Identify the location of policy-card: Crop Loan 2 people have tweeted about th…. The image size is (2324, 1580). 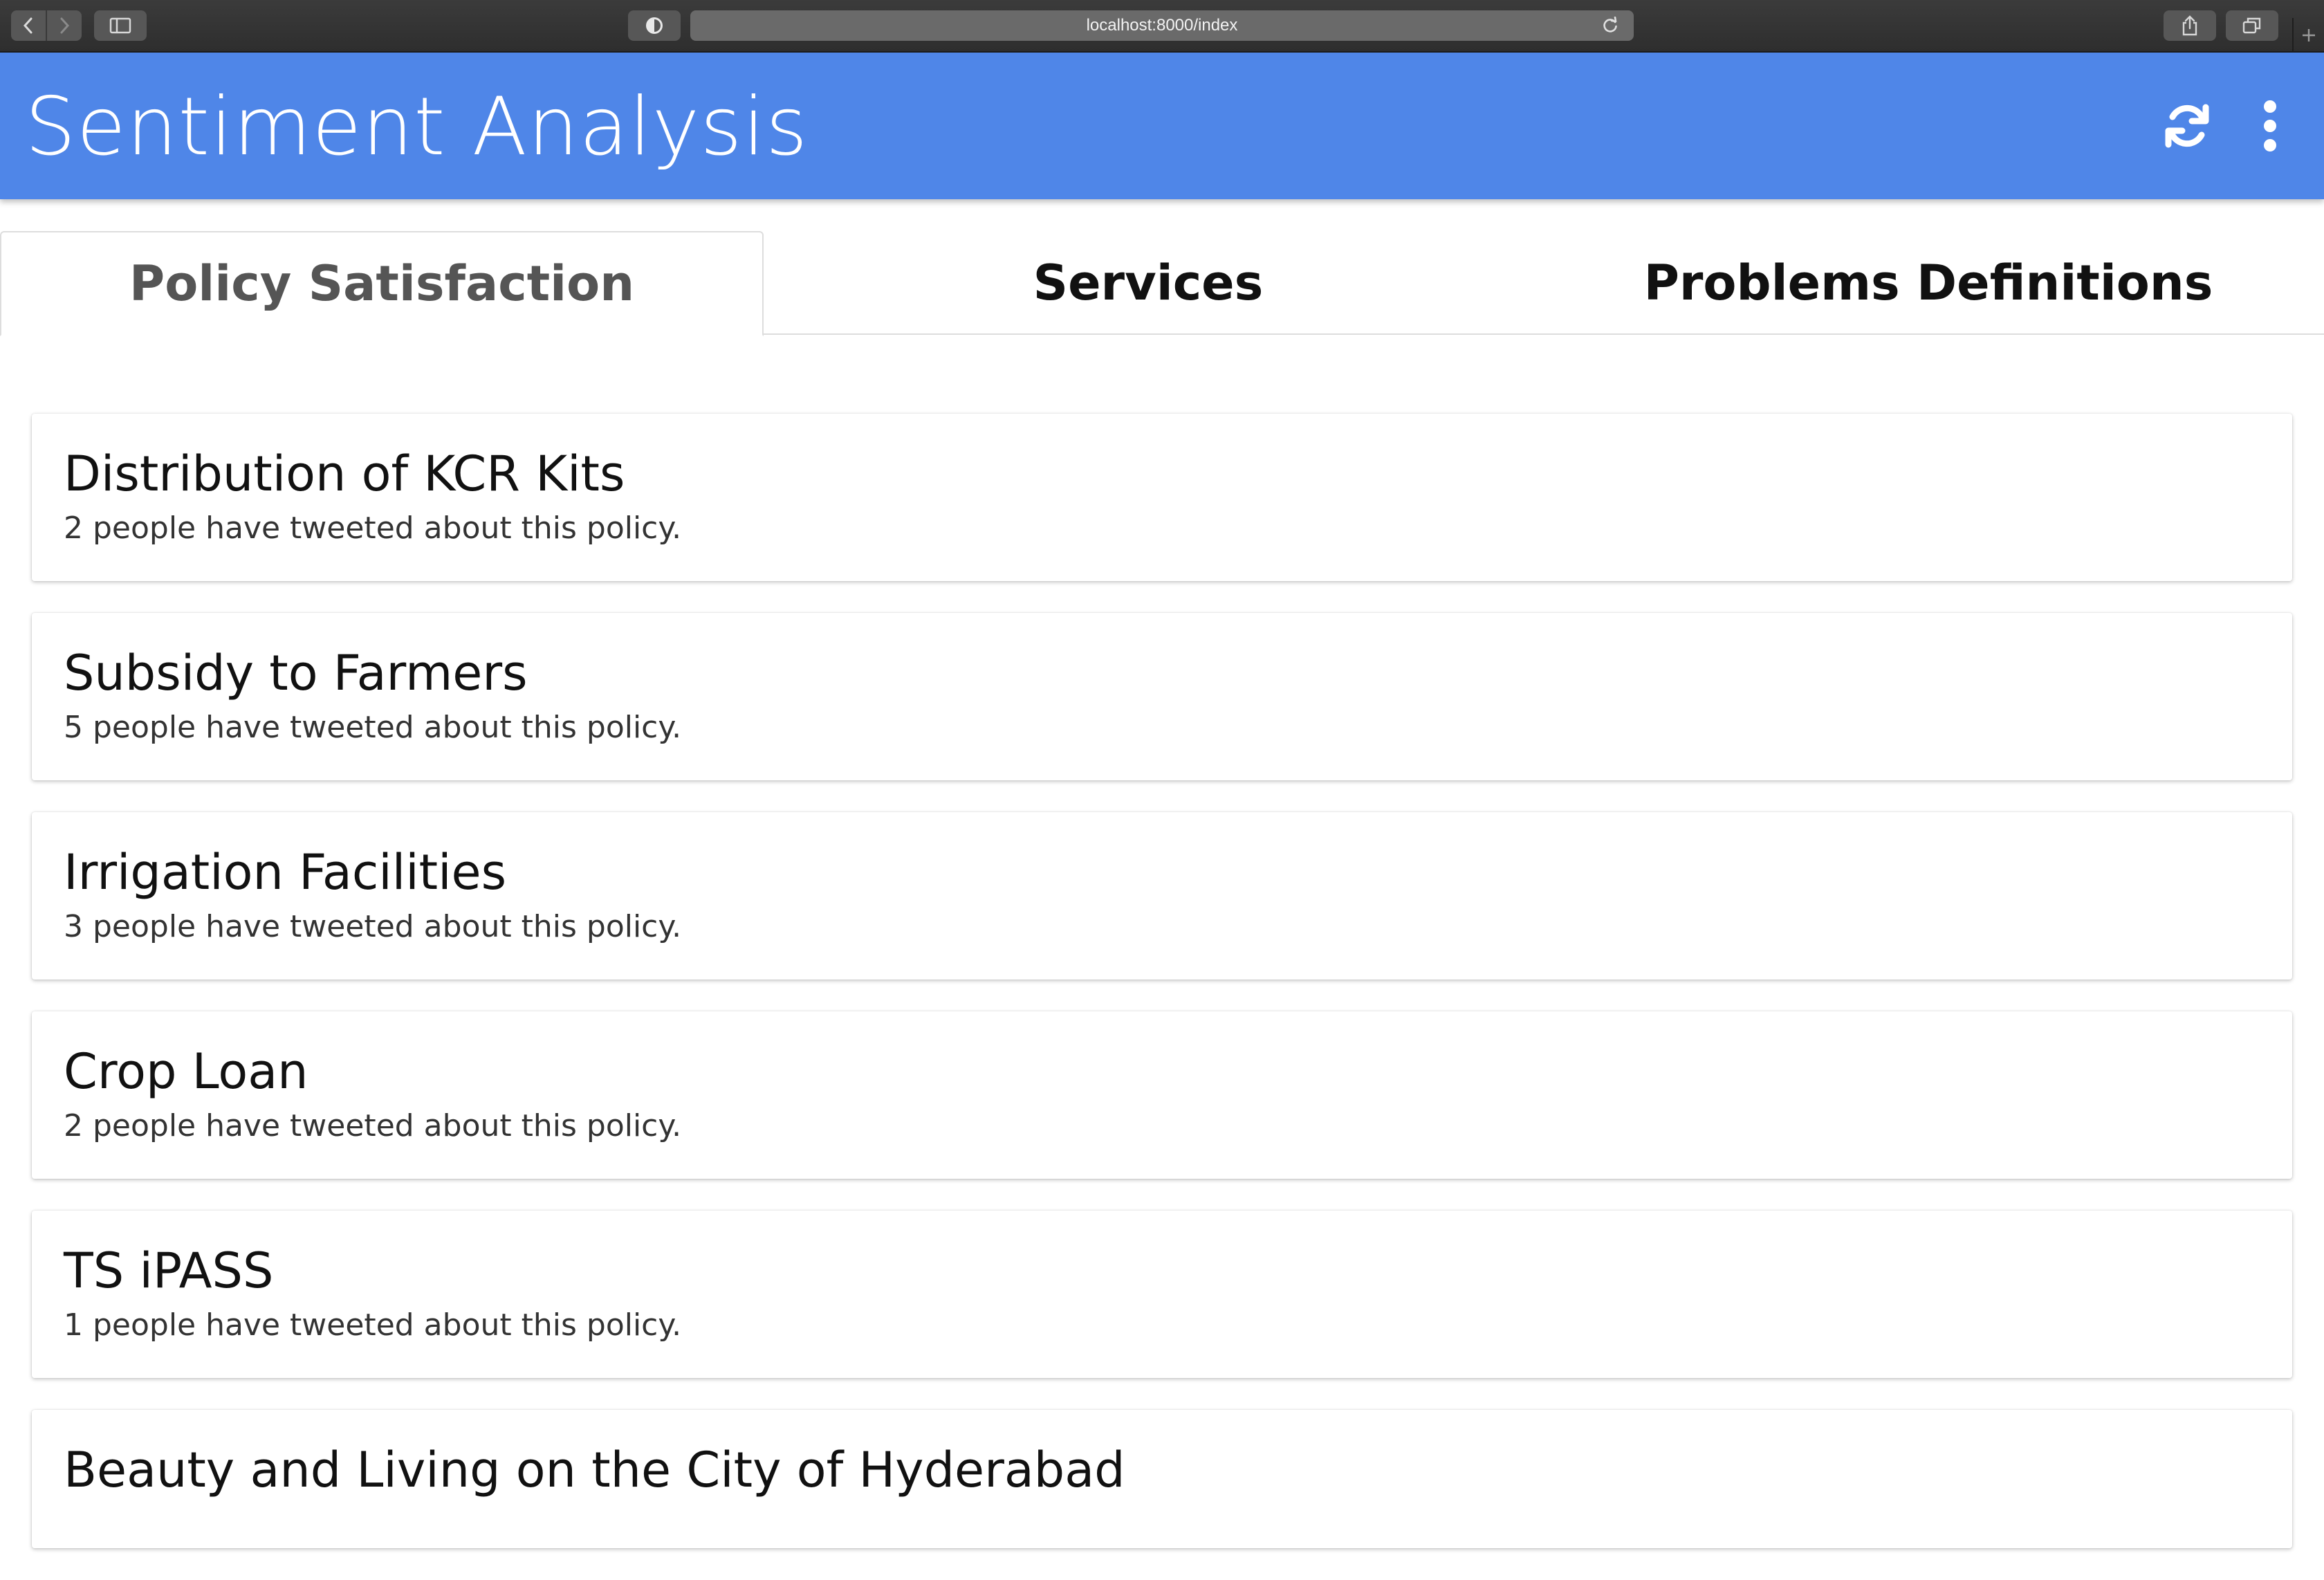
(1162, 1095).